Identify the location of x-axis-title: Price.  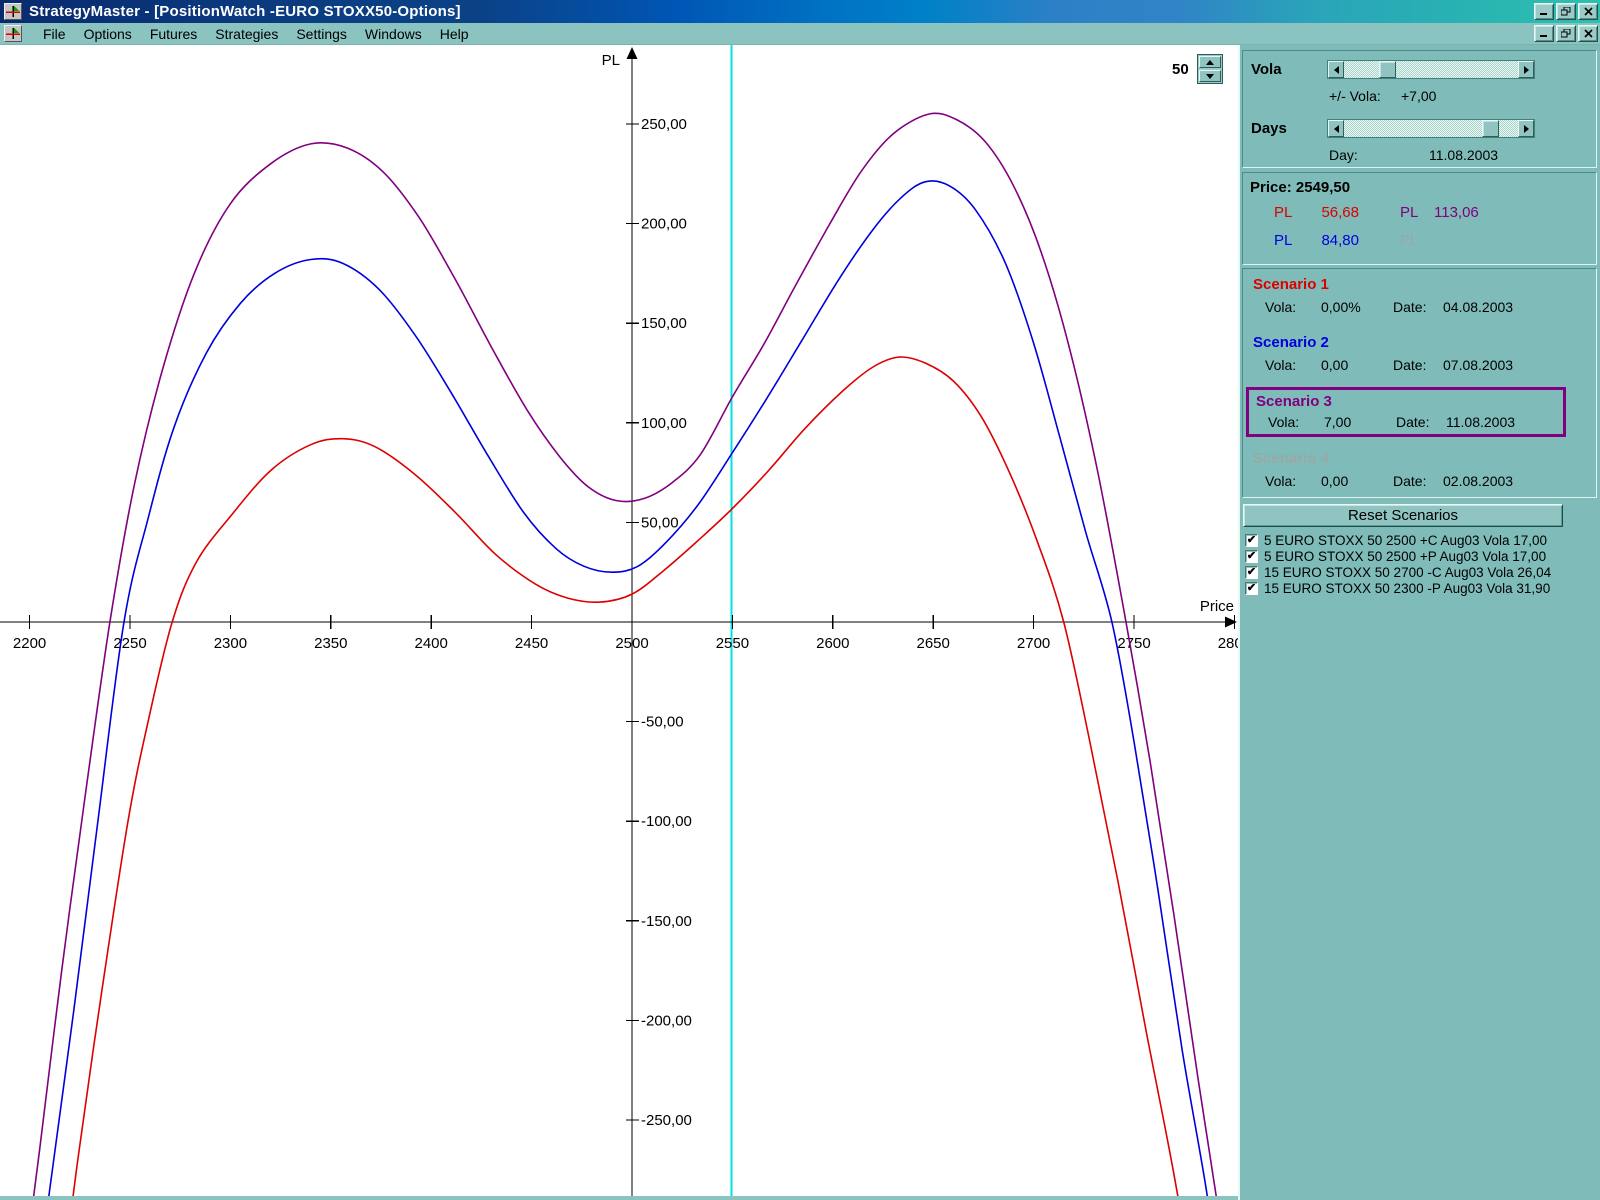
(1217, 606).